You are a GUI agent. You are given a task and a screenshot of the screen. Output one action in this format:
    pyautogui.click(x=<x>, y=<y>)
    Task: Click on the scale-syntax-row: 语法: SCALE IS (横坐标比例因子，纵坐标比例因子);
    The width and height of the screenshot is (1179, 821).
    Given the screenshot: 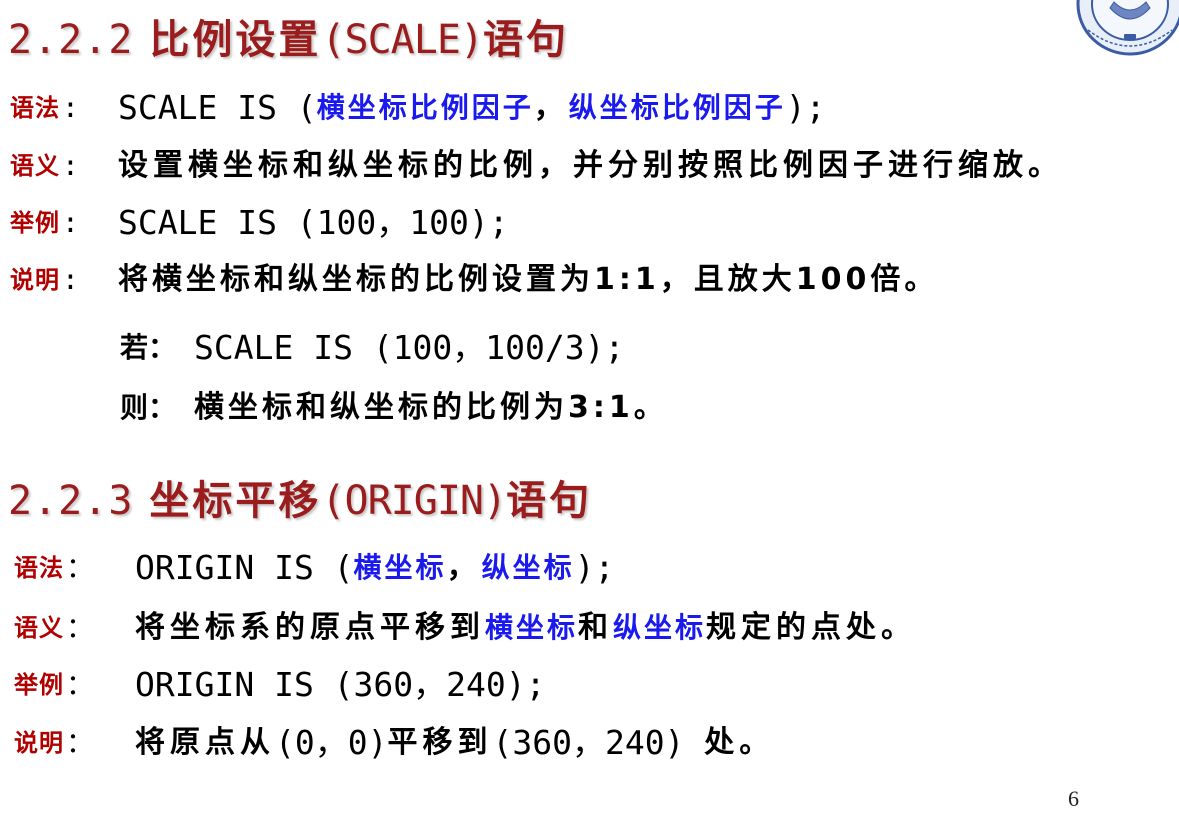 What is the action you would take?
    pyautogui.click(x=417, y=108)
    